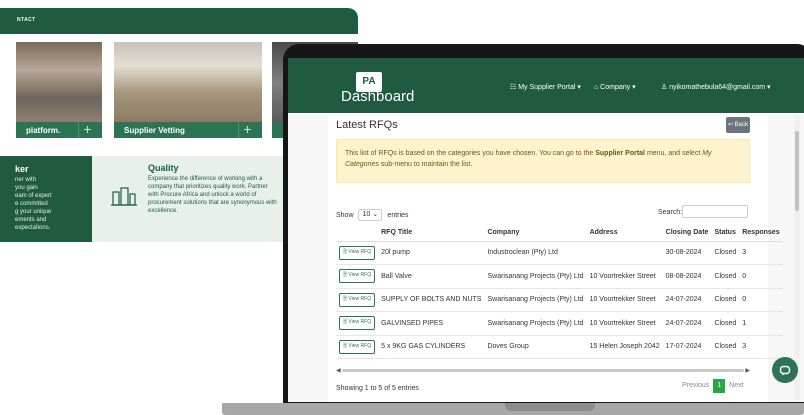 Image resolution: width=804 pixels, height=415 pixels. I want to click on rfq-title-cell: 20l pump, so click(431, 253).